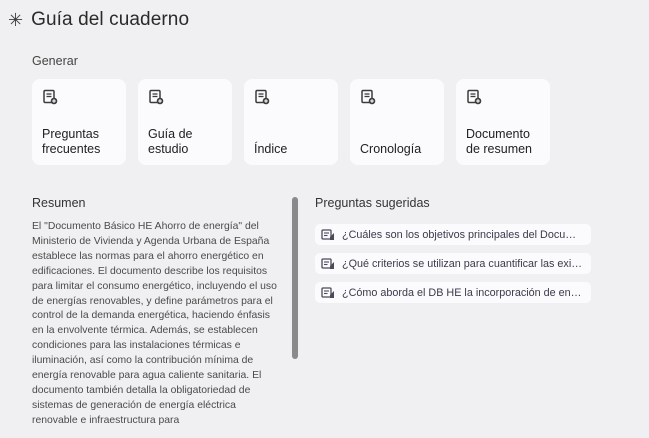 The width and height of the screenshot is (649, 438). What do you see at coordinates (71, 141) in the screenshot?
I see `card-label: Preguntas frecuentes` at bounding box center [71, 141].